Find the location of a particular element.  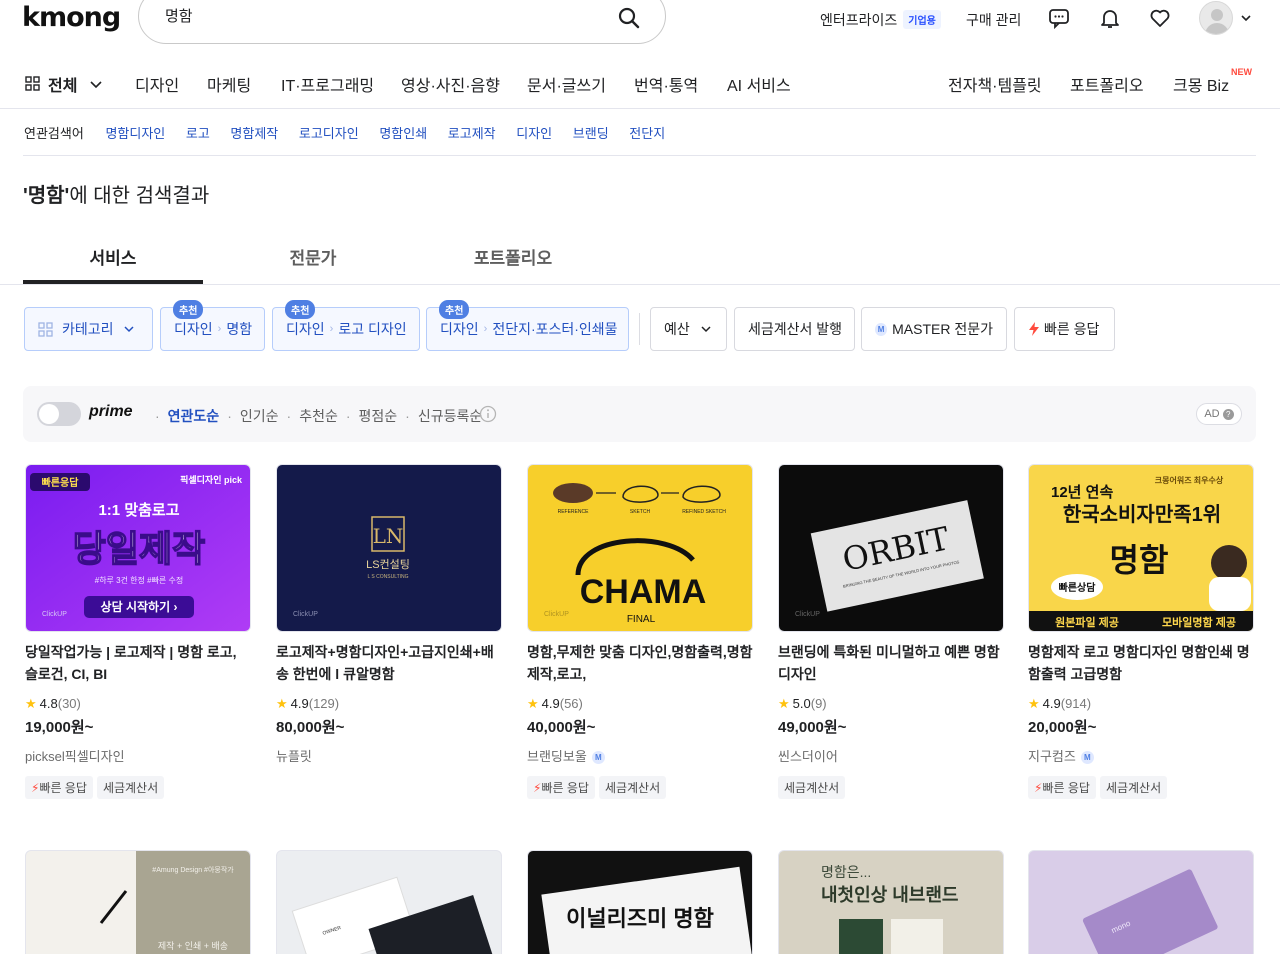

card-seller: 브랜딩보울 M is located at coordinates (566, 755).